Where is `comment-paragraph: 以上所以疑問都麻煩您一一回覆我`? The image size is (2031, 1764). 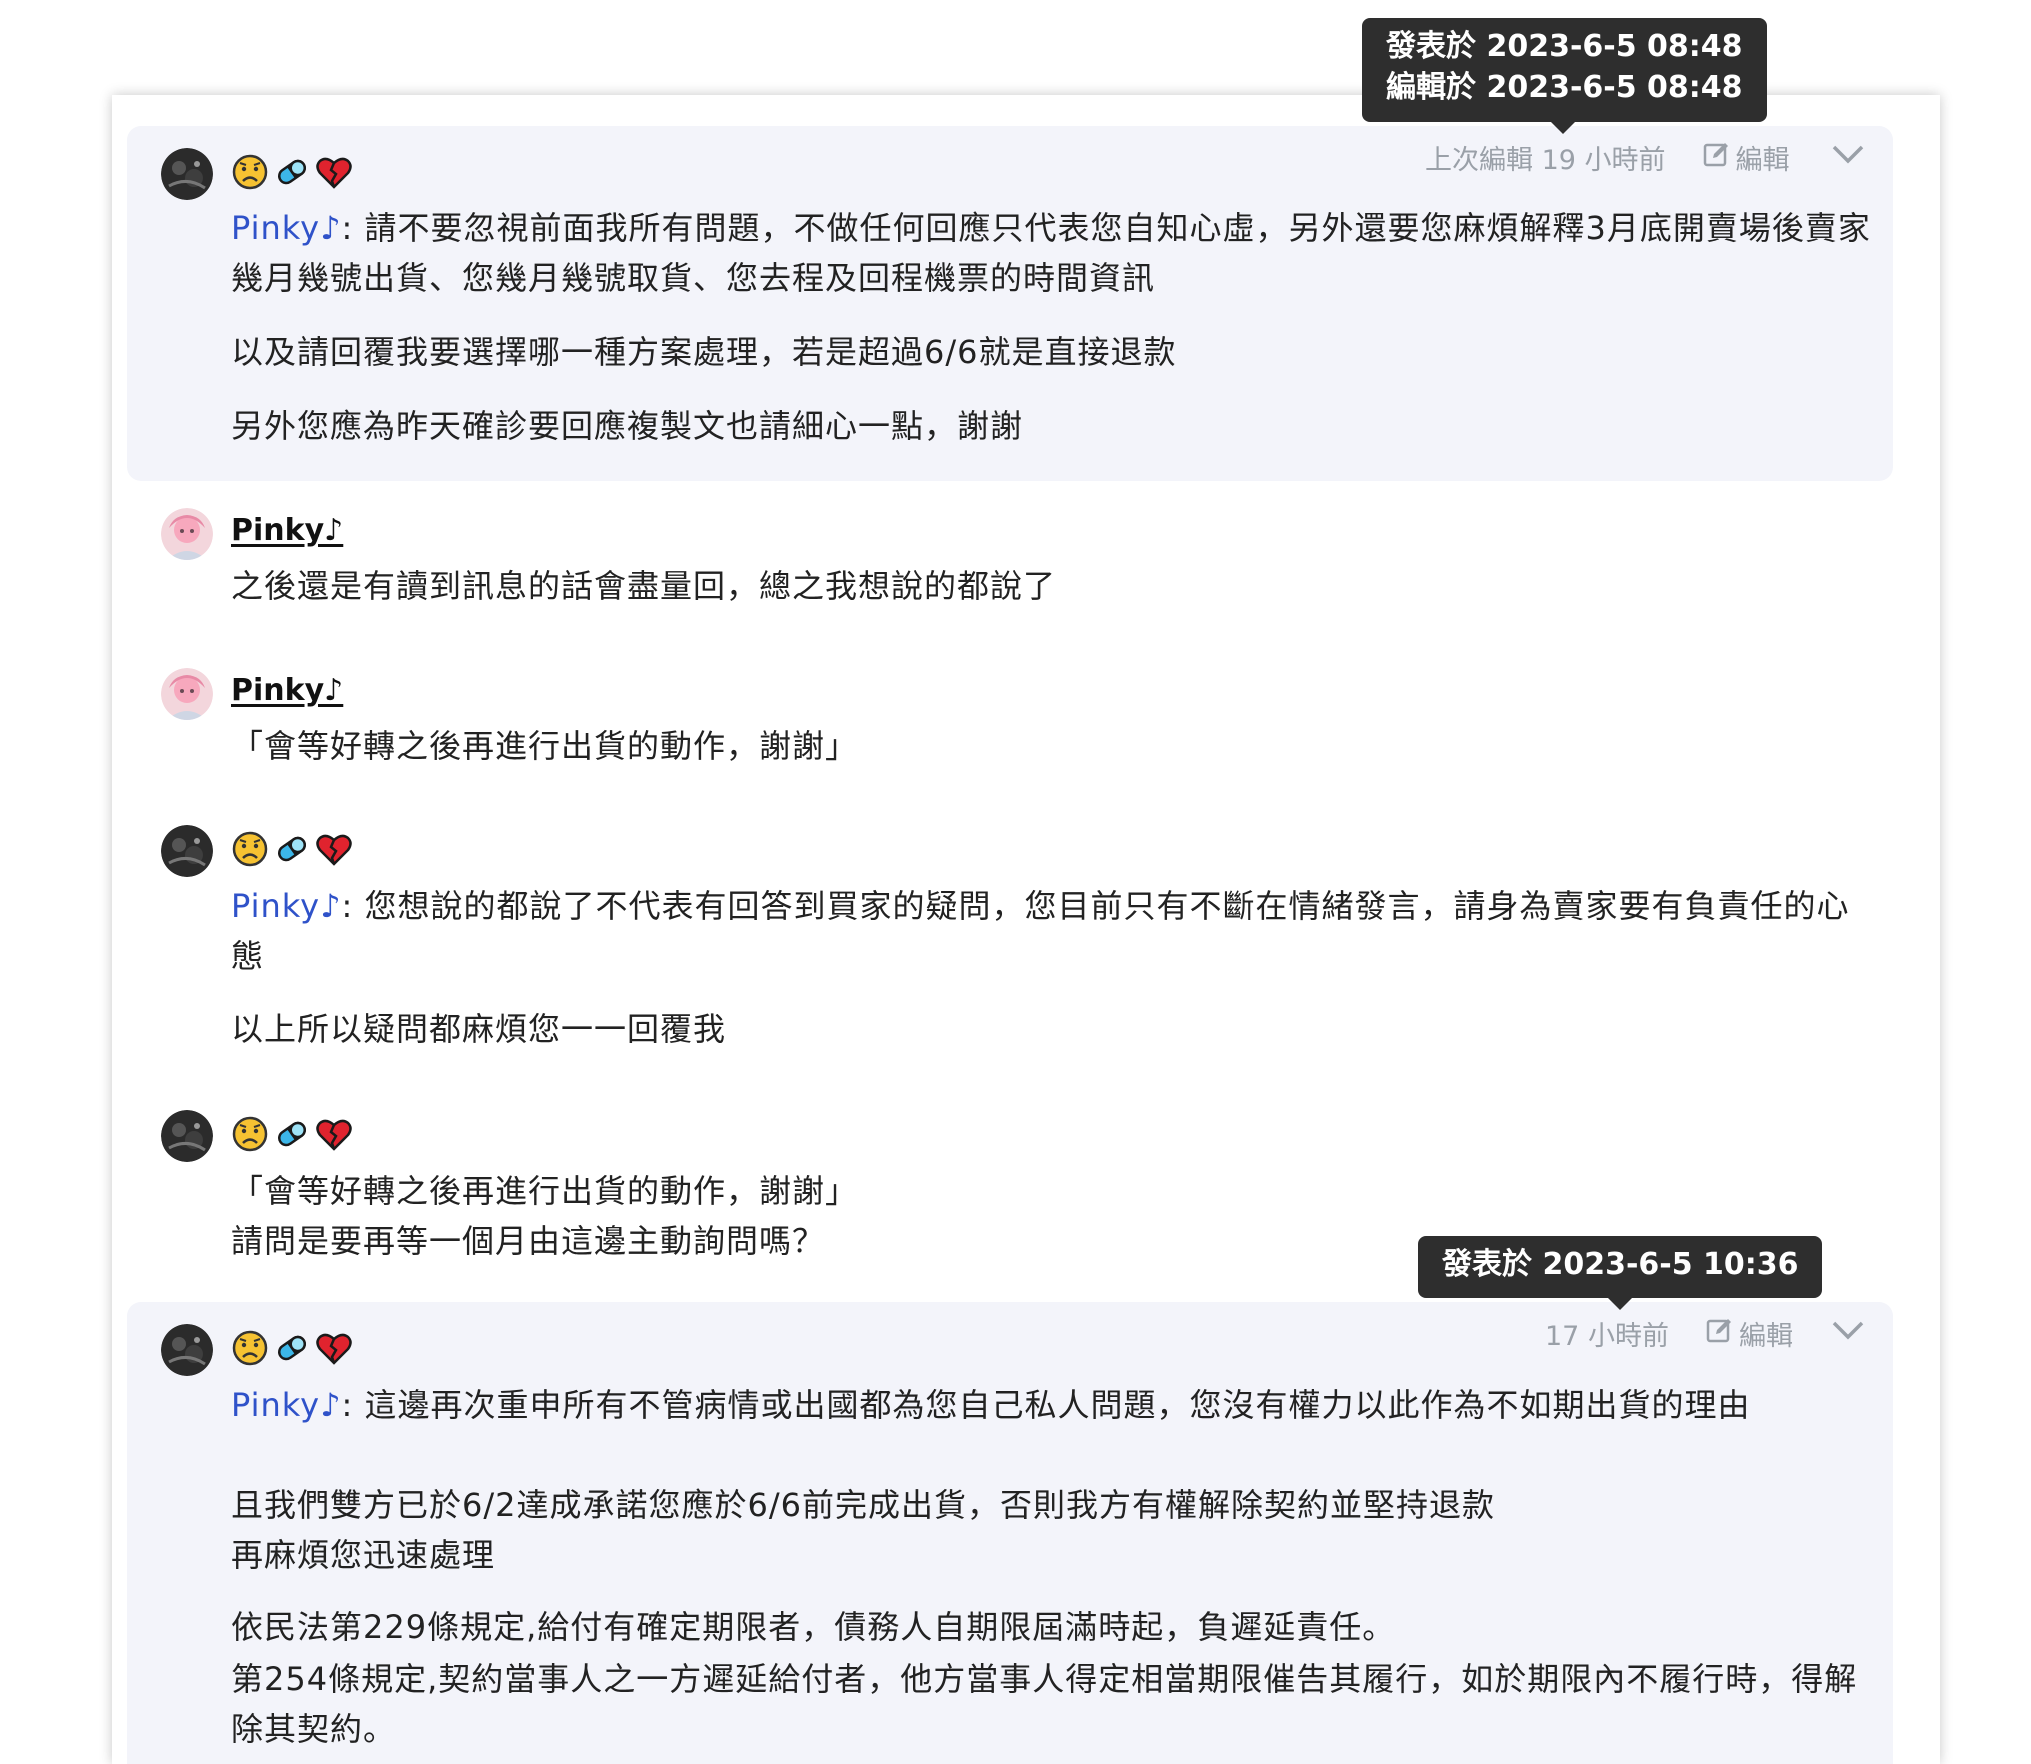
comment-paragraph: 以上所以疑問都麻煩您一一回覆我 is located at coordinates (479, 1029).